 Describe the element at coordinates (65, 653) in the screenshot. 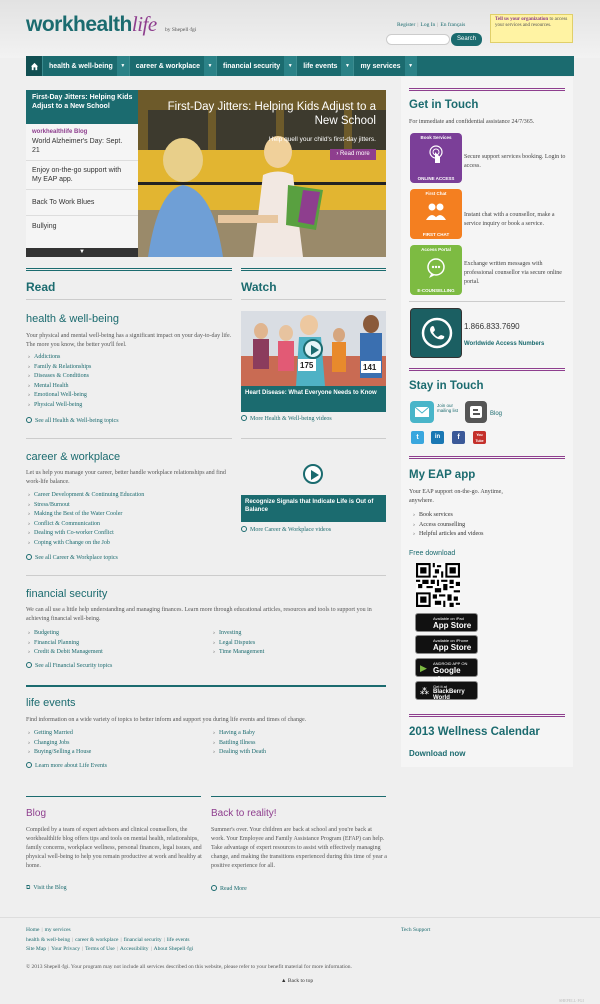

I see `list-item: Credit & Debit Management` at that location.